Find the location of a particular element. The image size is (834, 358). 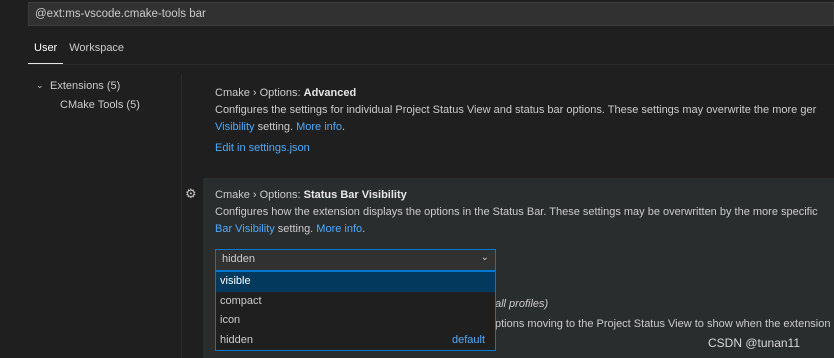

obscured-setting-text: all profiles) is located at coordinates (522, 304).